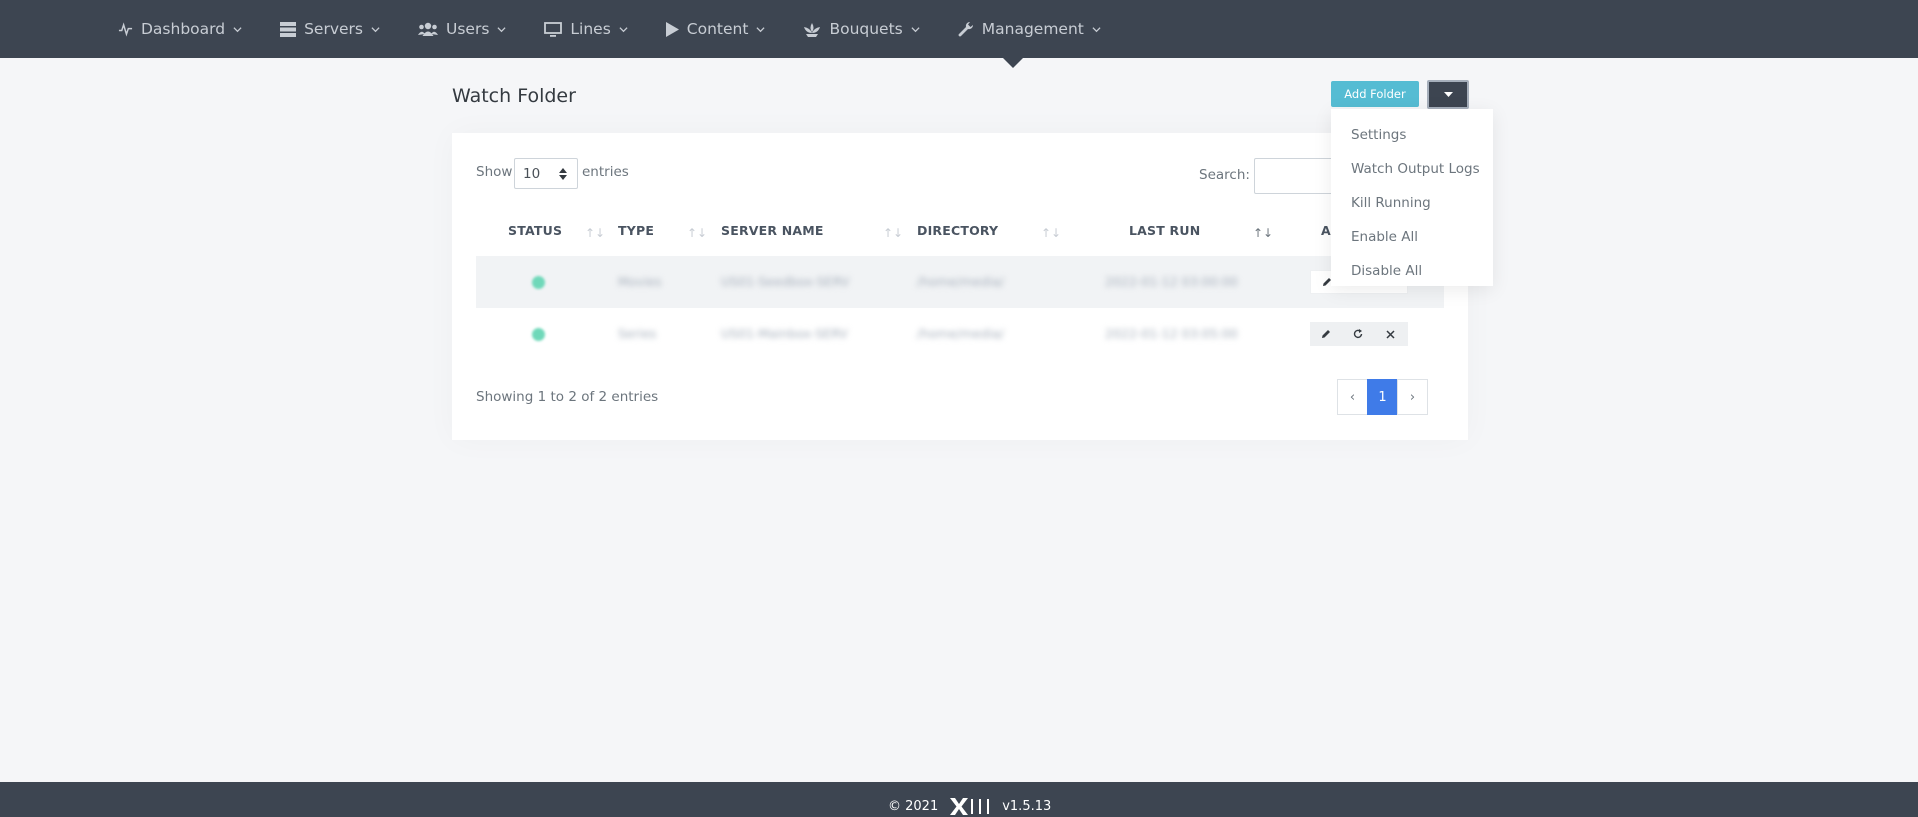 Image resolution: width=1918 pixels, height=817 pixels. Describe the element at coordinates (1412, 271) in the screenshot. I see `menu-item-disable-all: Disable All` at that location.